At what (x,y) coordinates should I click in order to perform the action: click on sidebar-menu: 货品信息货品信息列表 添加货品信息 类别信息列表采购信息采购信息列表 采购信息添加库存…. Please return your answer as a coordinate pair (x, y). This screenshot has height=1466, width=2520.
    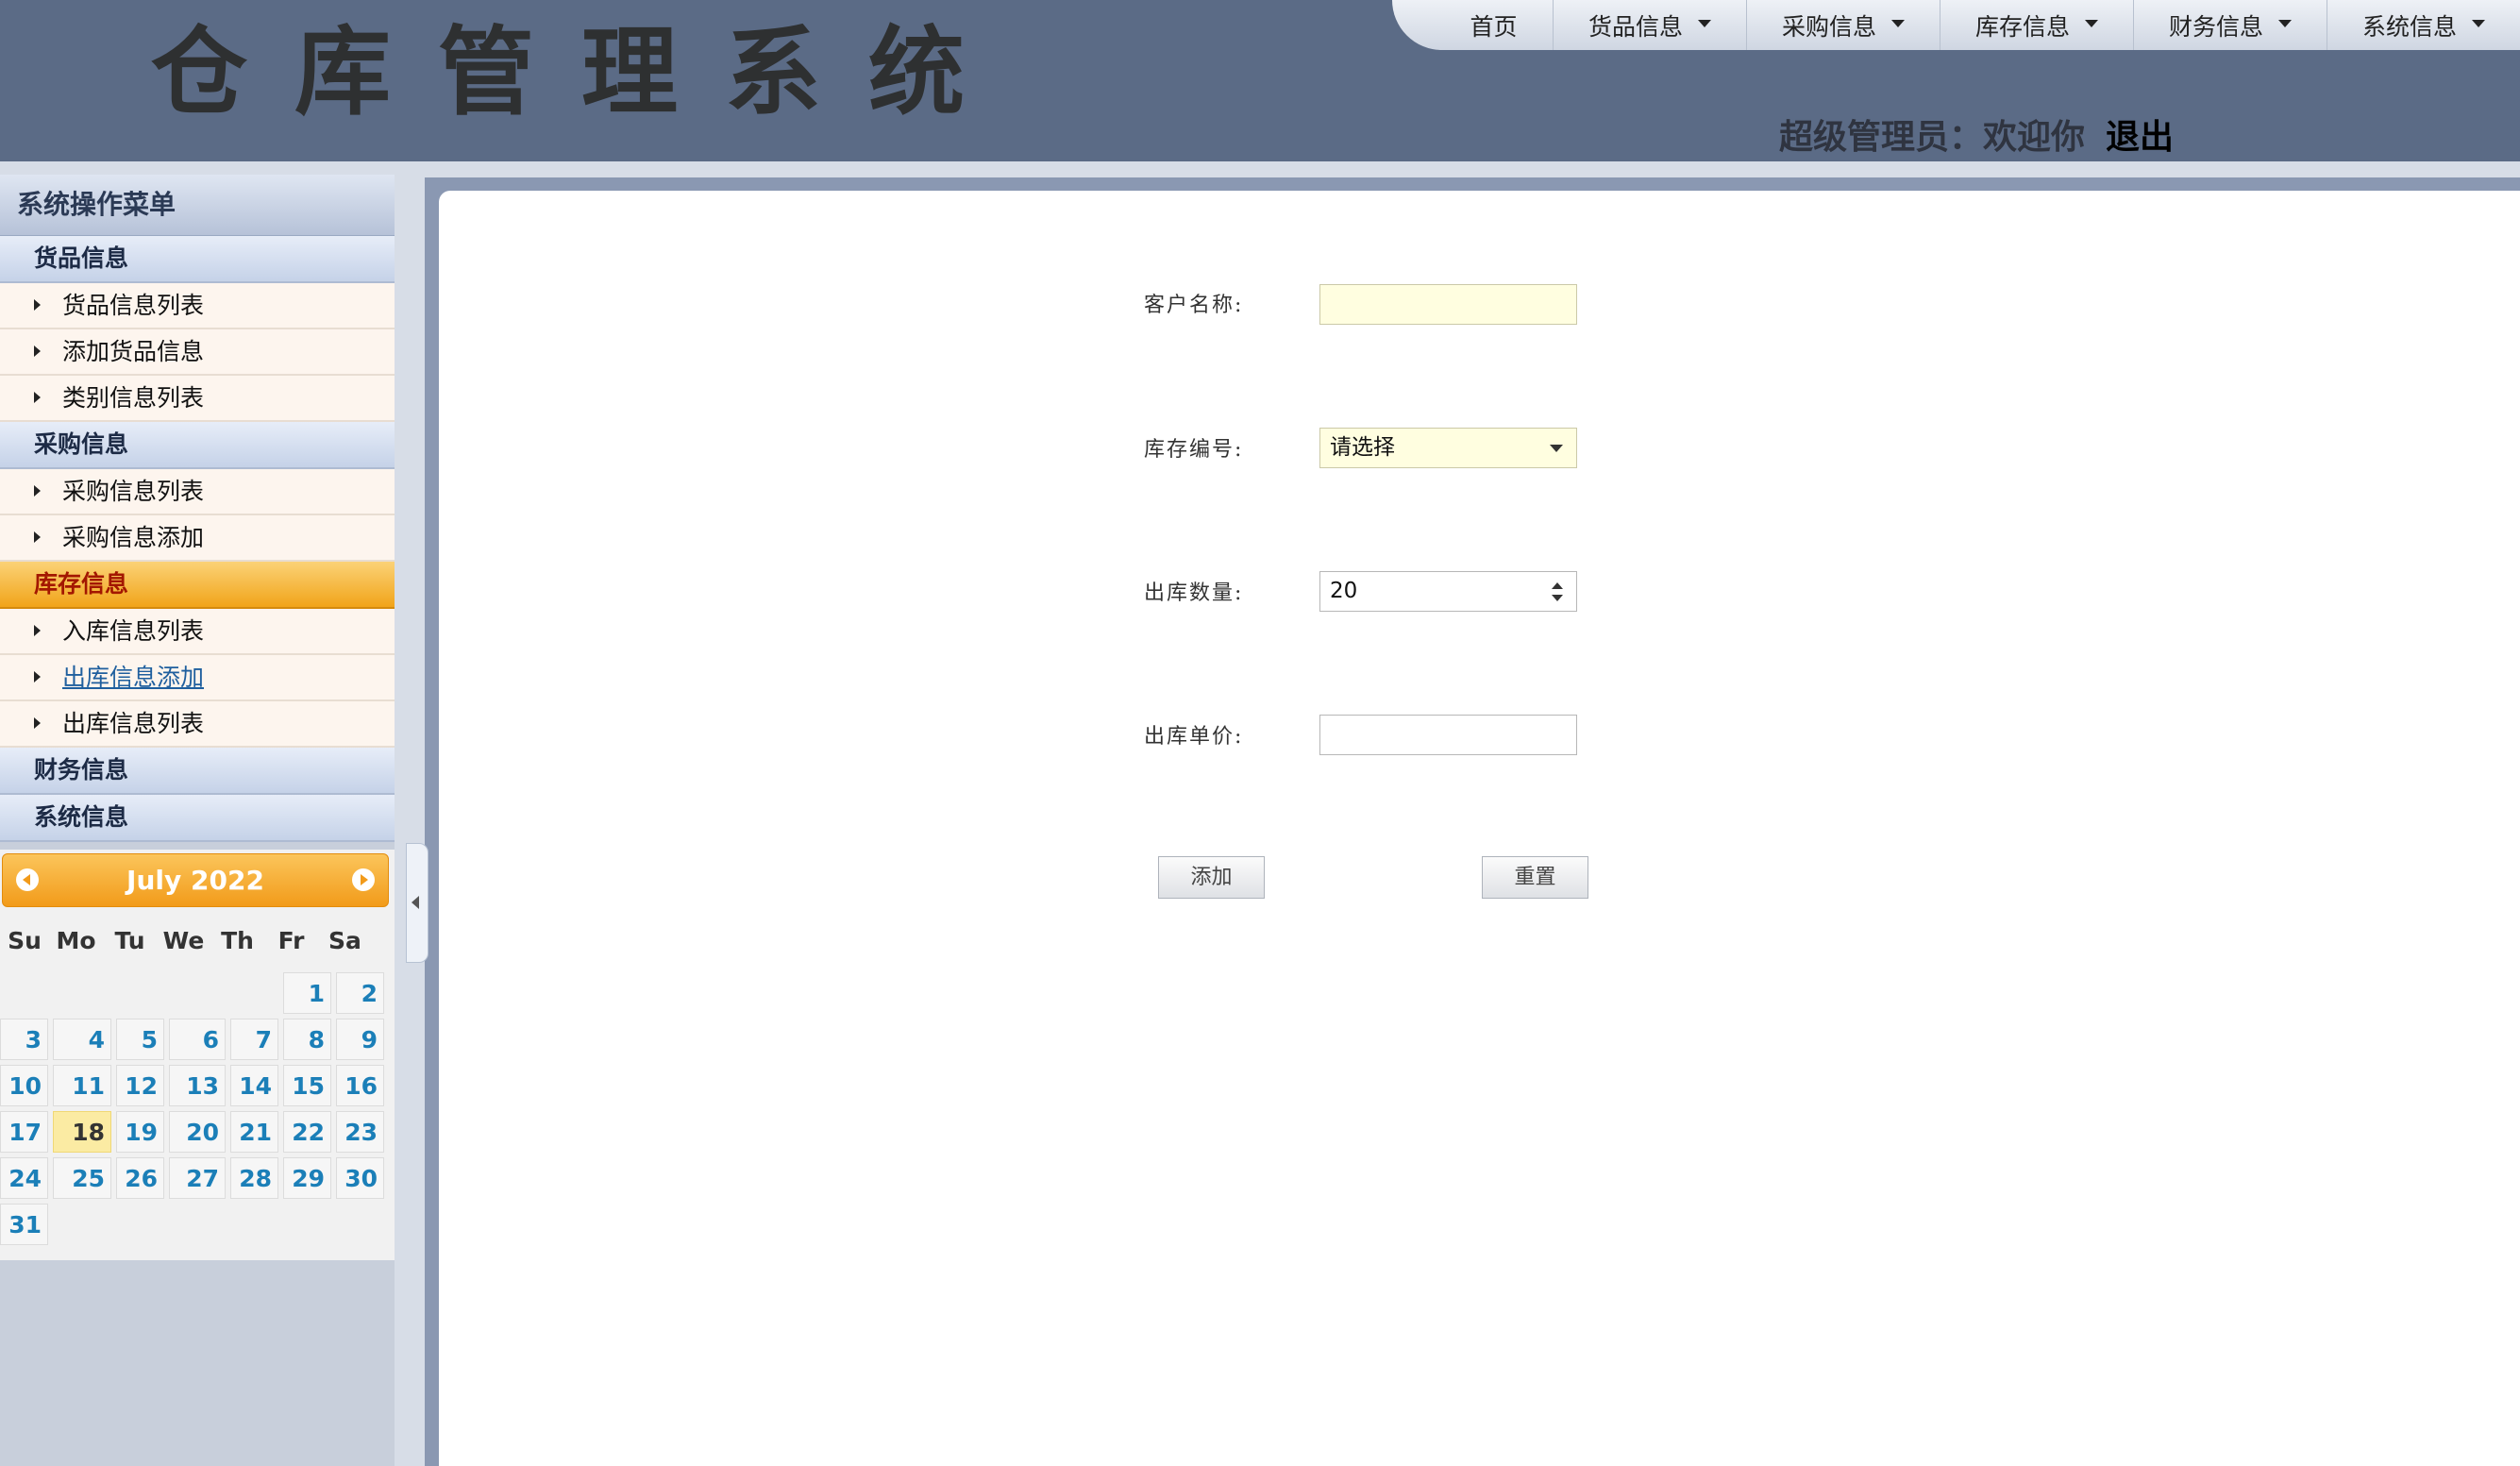
    Looking at the image, I should click on (197, 539).